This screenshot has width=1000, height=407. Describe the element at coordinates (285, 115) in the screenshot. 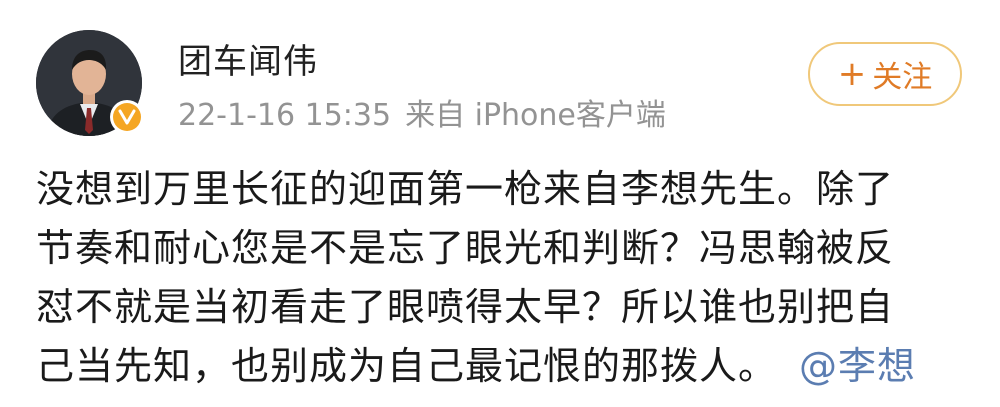

I see `post-timestamp: 22-1-16 15:35` at that location.